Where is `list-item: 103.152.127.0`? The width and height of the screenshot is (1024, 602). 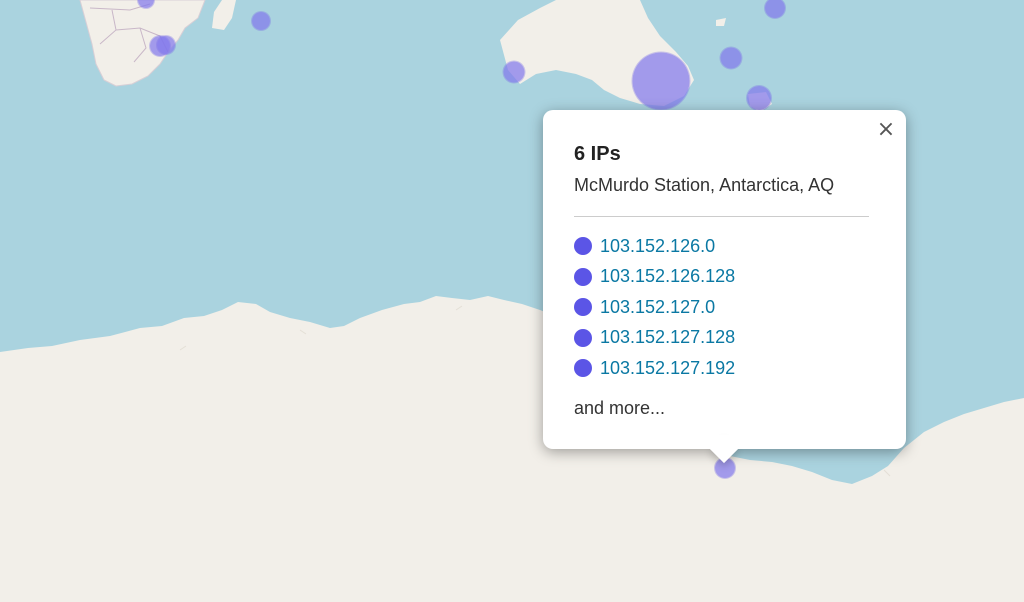 list-item: 103.152.127.0 is located at coordinates (654, 307).